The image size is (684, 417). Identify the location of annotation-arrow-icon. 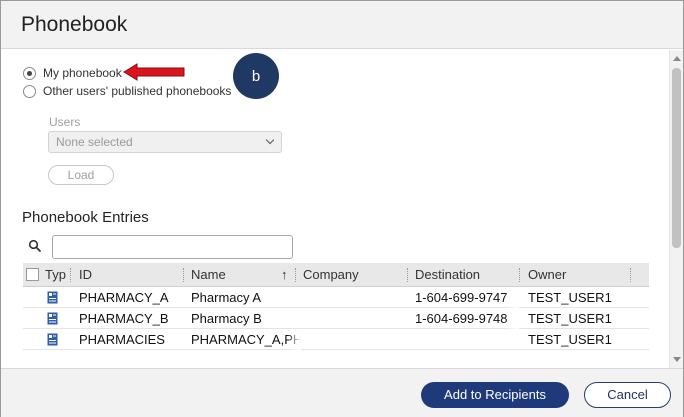
(154, 72).